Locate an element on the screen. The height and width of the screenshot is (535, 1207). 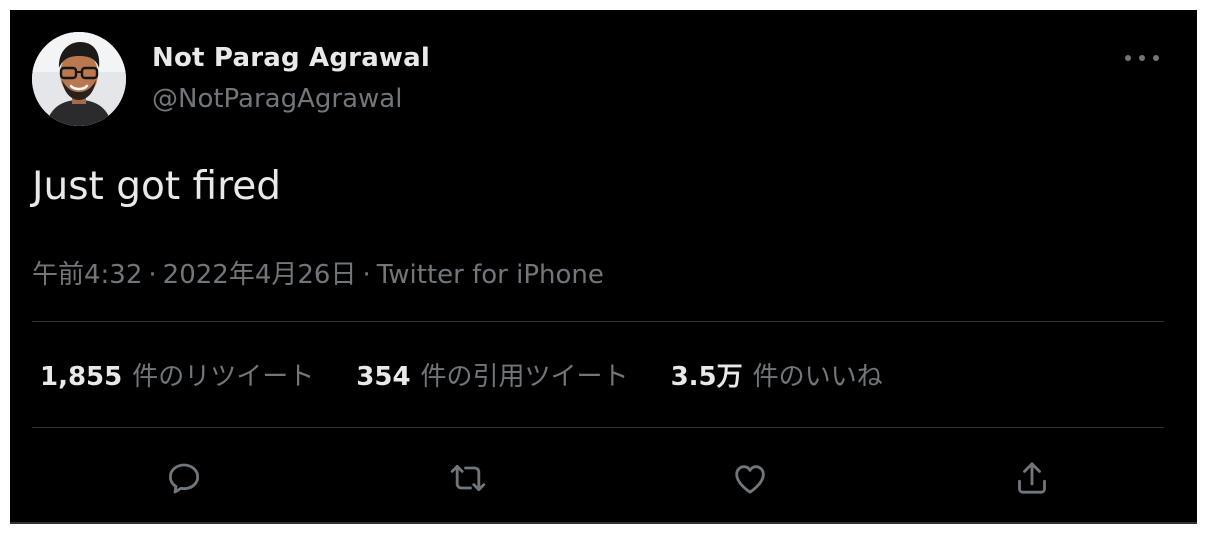
quotes-stat: 354 件の引用ツイート is located at coordinates (492, 374).